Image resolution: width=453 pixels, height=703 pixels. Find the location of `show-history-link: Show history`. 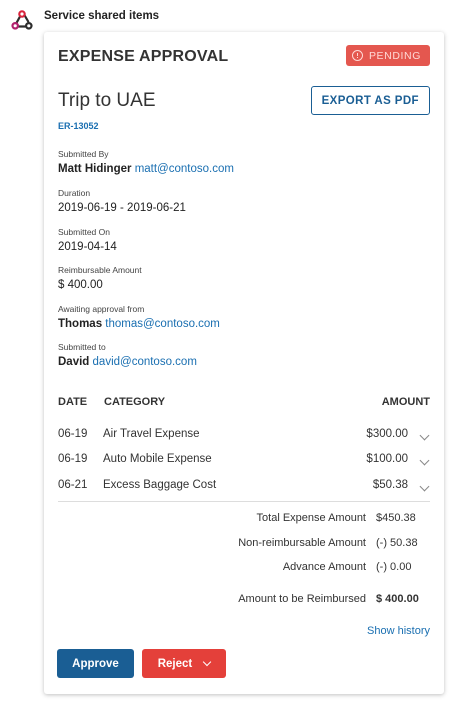

show-history-link: Show history is located at coordinates (398, 631).